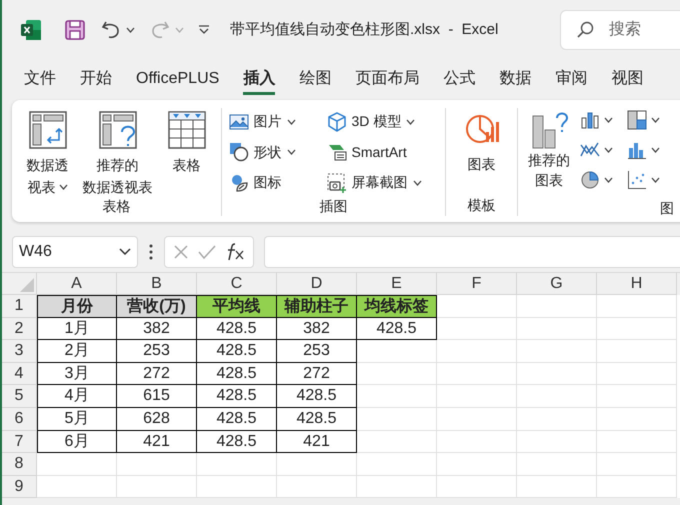 The width and height of the screenshot is (680, 505). Describe the element at coordinates (19, 487) in the screenshot. I see `row-header: 9` at that location.